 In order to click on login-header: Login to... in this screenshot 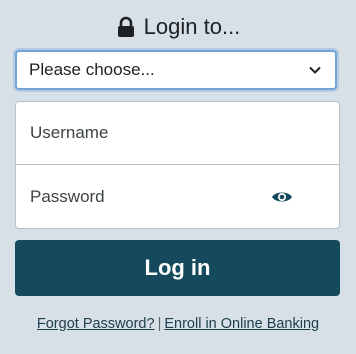, I will do `click(178, 27)`.